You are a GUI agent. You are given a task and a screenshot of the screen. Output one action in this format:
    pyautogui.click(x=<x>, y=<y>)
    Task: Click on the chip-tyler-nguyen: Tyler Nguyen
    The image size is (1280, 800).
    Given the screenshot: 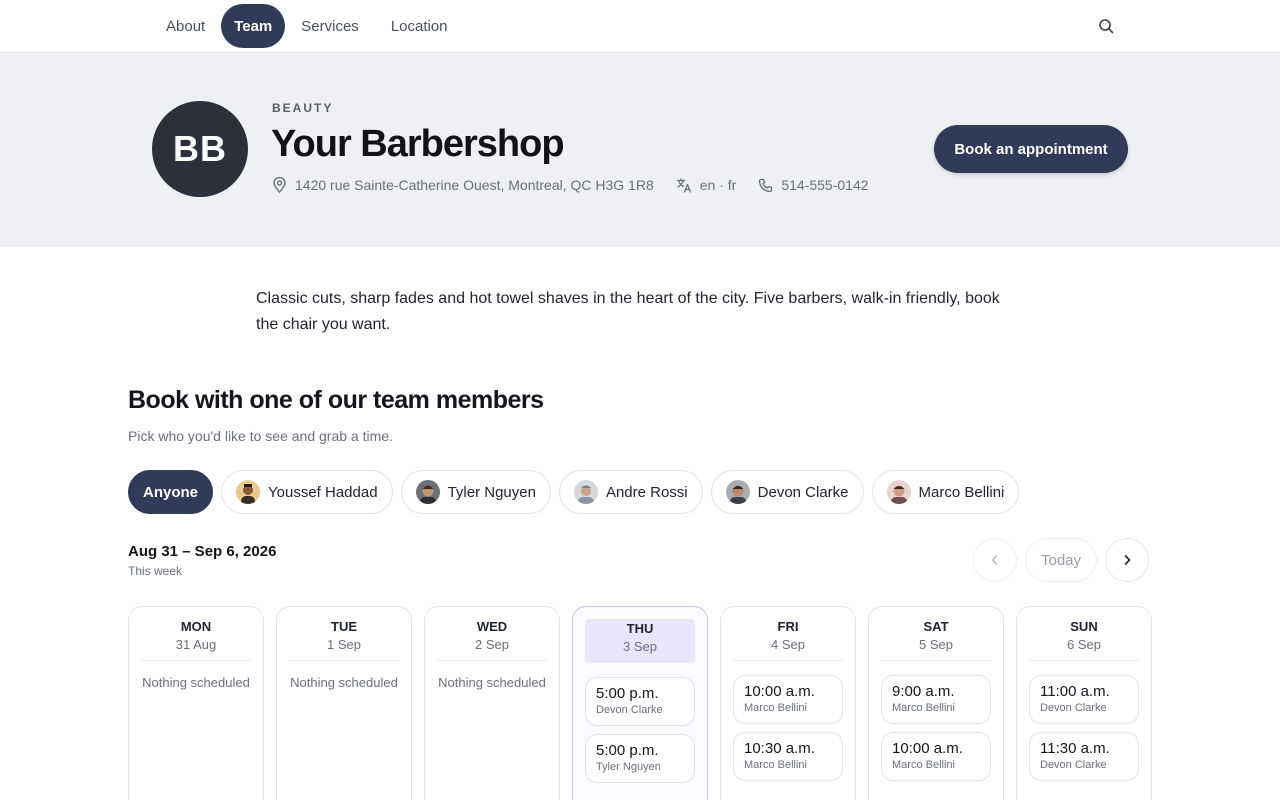 What is the action you would take?
    pyautogui.click(x=475, y=492)
    